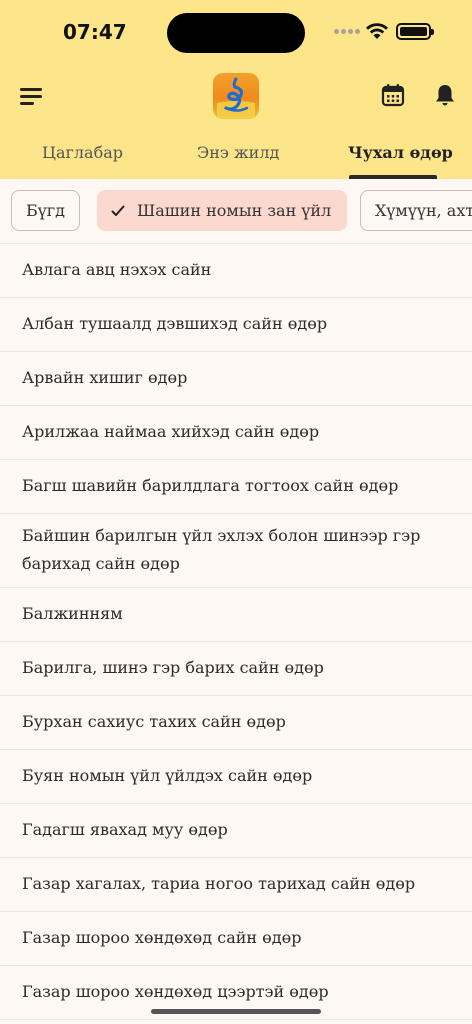 This screenshot has height=1024, width=472. I want to click on list-item: Арилжаа наймаа хийхэд сайн өдөр, so click(236, 433).